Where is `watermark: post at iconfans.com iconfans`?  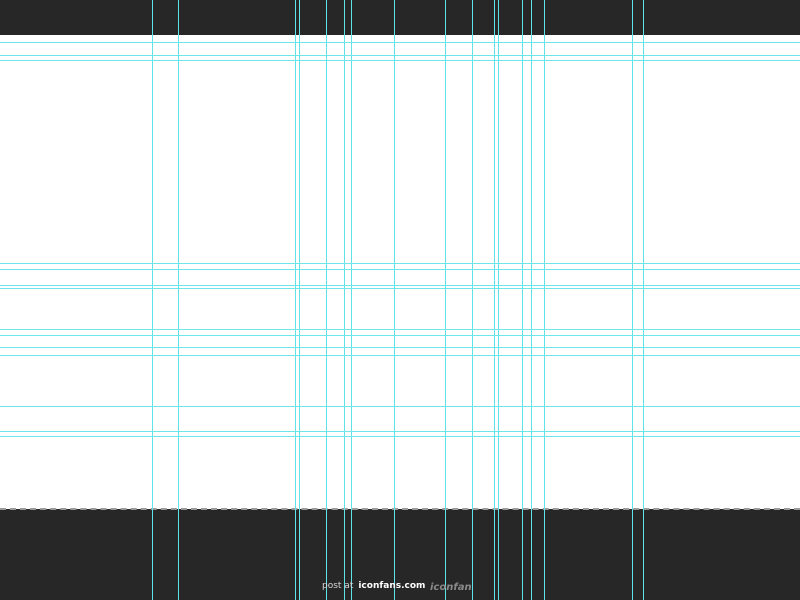
watermark: post at iconfans.com iconfans is located at coordinates (397, 586).